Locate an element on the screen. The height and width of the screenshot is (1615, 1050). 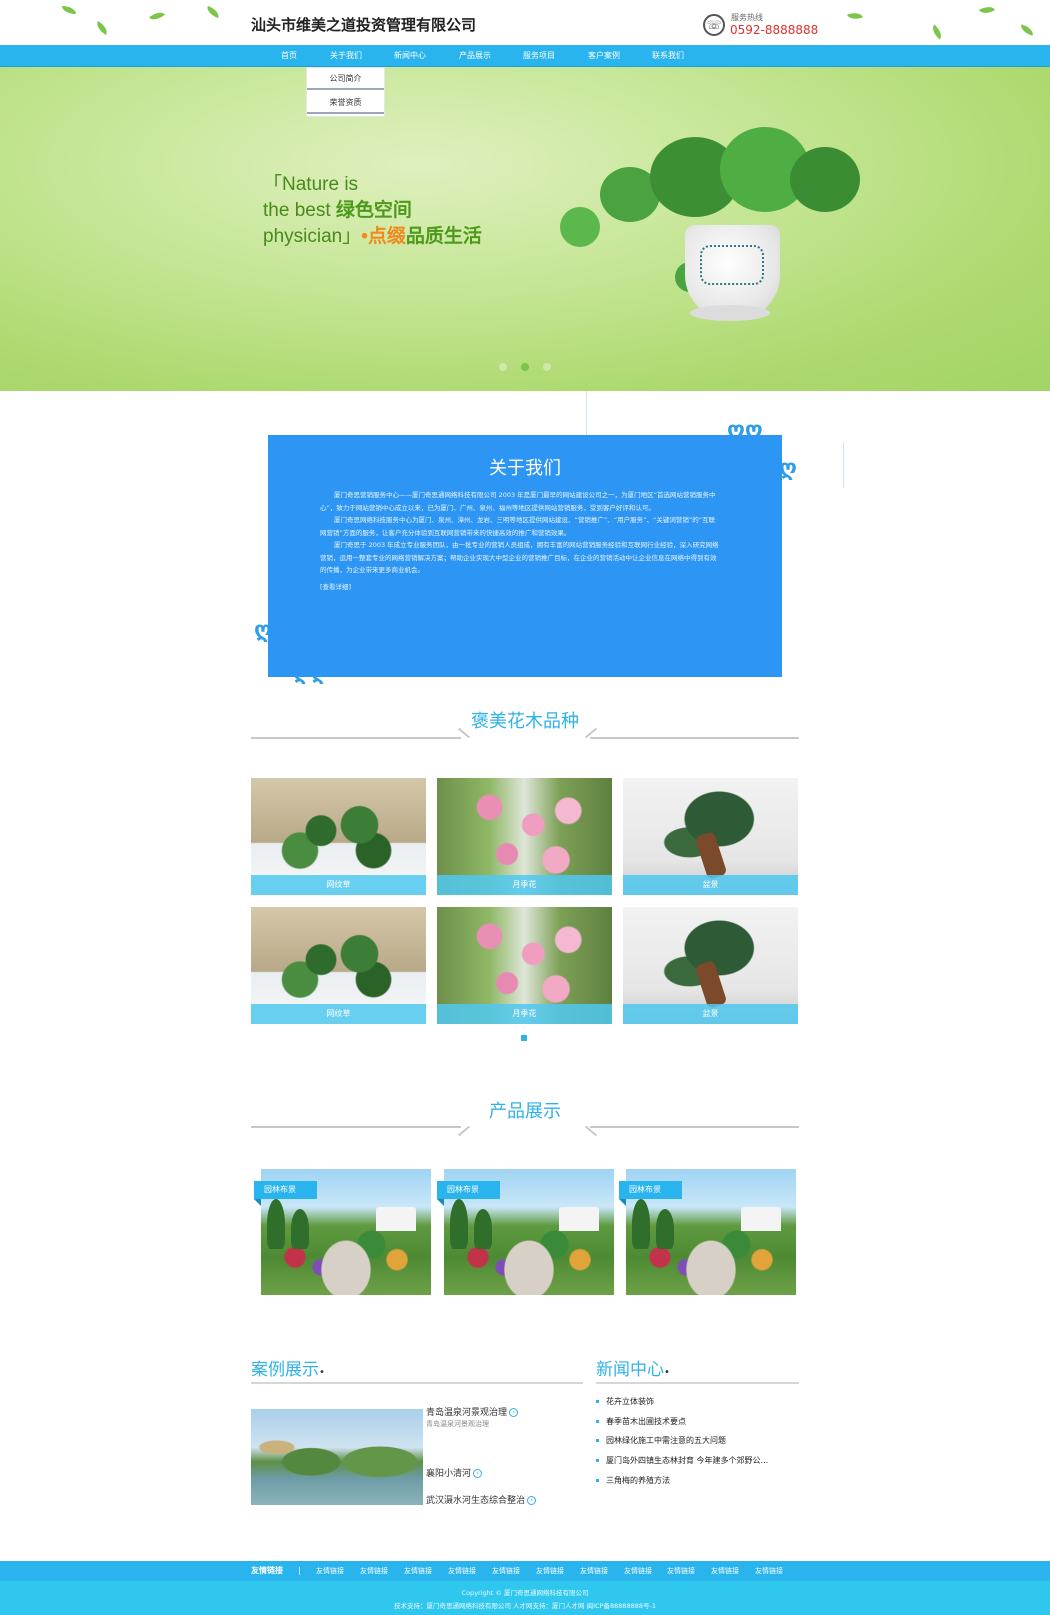
nav-contact: 联系我们 is located at coordinates (668, 56).